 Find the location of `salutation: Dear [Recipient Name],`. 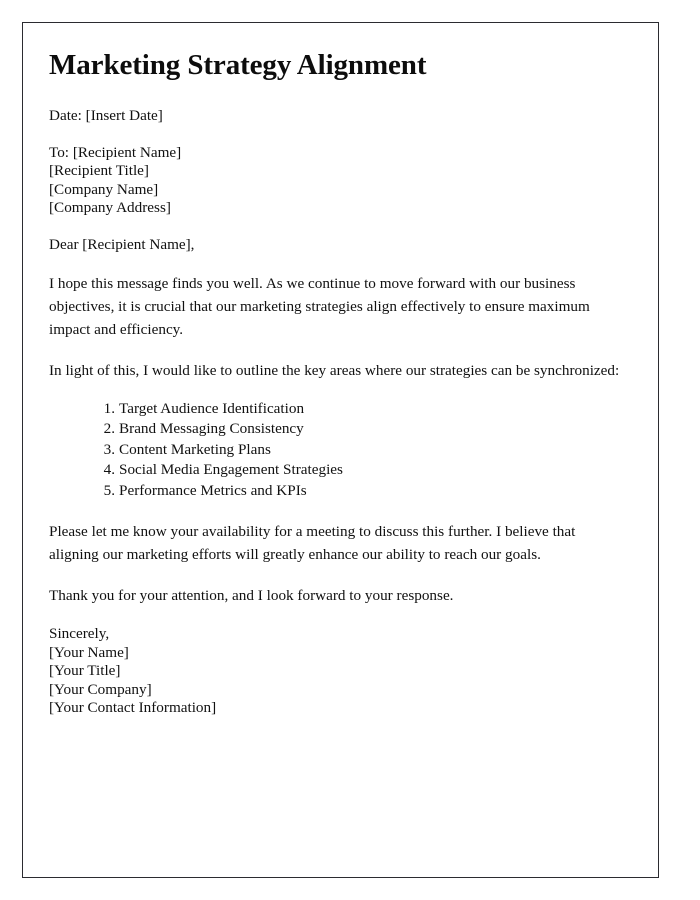

salutation: Dear [Recipient Name], is located at coordinates (122, 244).